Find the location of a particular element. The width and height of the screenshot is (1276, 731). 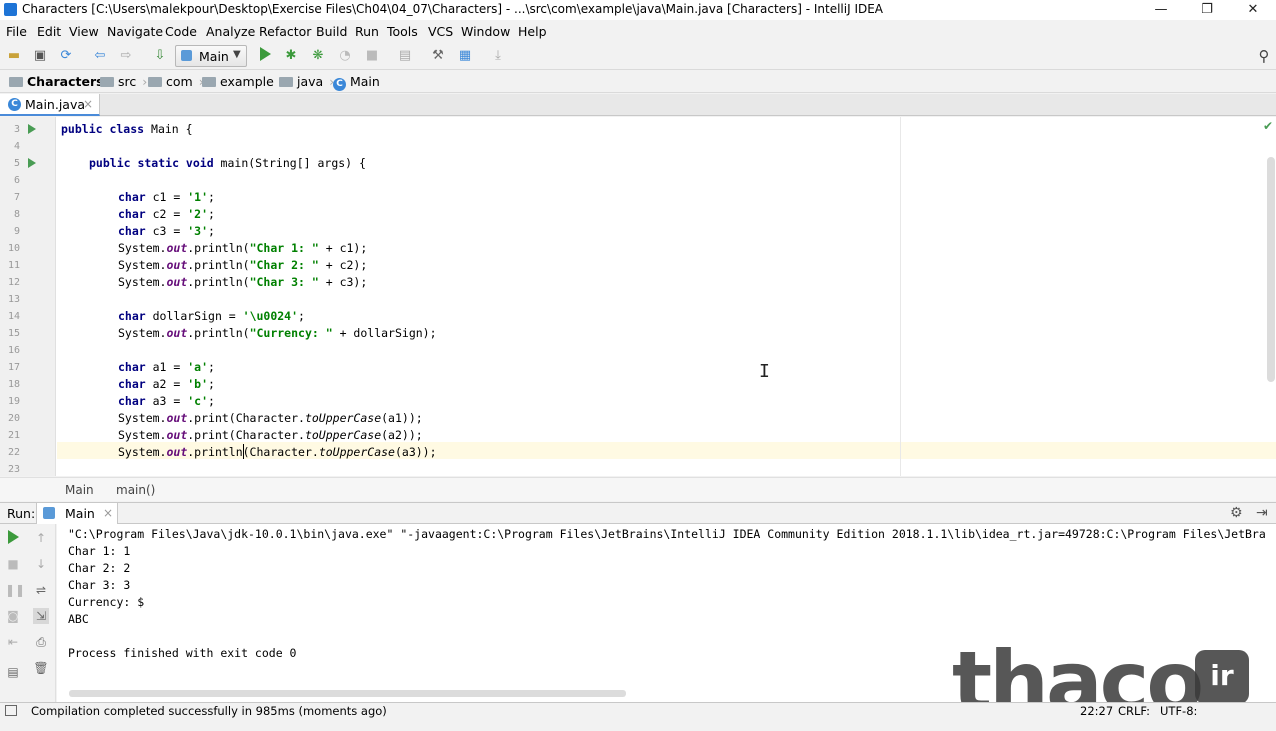

code-line: System.out.println("Char 1: " + c1); is located at coordinates (243, 248).